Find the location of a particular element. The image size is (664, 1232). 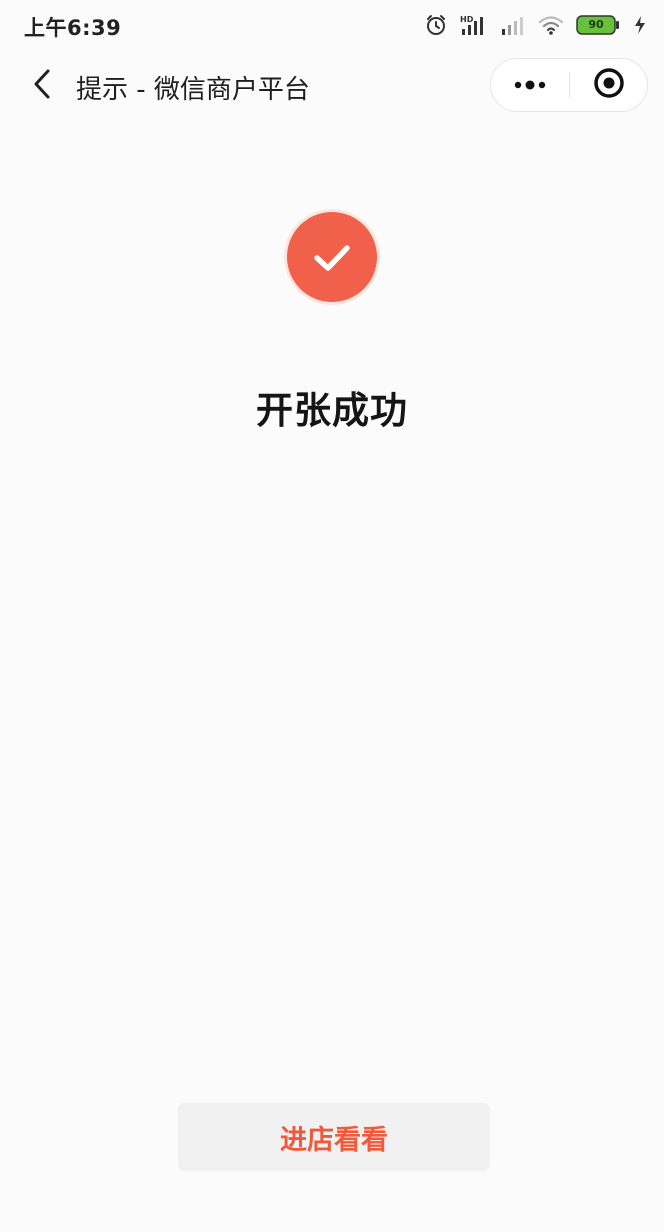

status-icons: HD 90 is located at coordinates (536, 25).